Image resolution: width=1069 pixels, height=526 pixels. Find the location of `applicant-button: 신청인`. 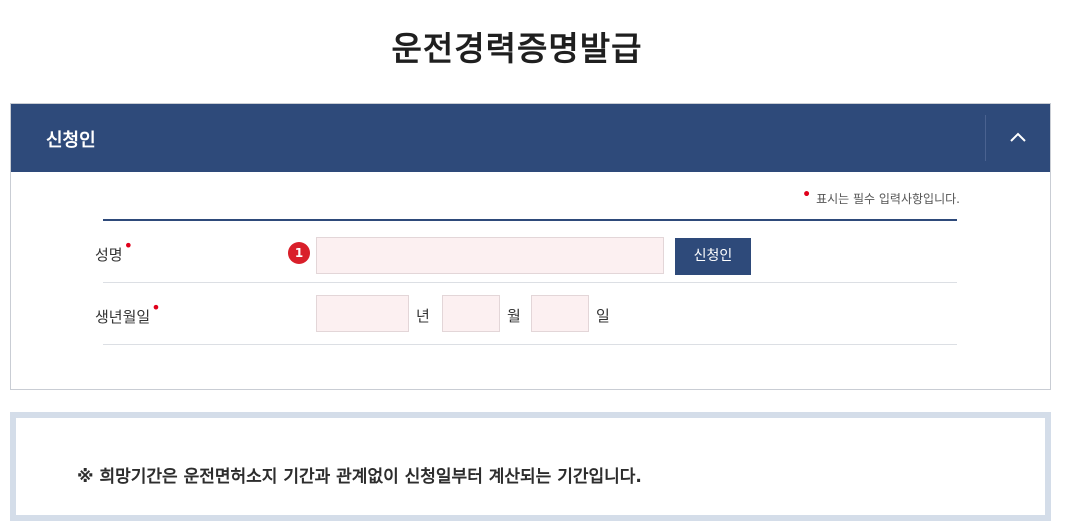

applicant-button: 신청인 is located at coordinates (713, 256).